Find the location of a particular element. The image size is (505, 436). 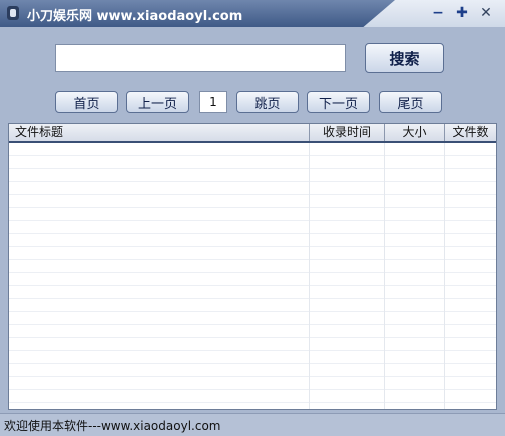

window-title: 小刀娱乐网 www.xiaodaoyl.com is located at coordinates (135, 16).